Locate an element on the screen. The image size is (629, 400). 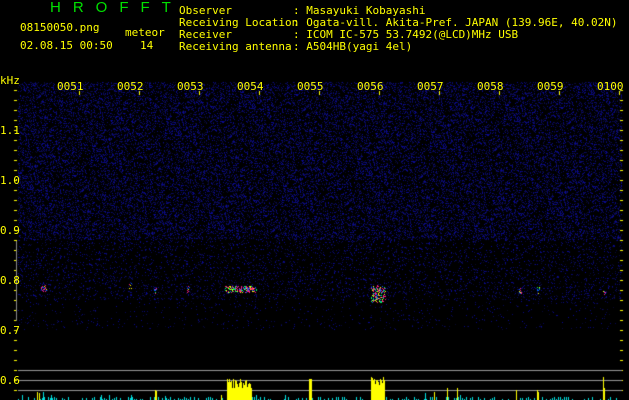
freq-label: 0.7 is located at coordinates (10, 330).